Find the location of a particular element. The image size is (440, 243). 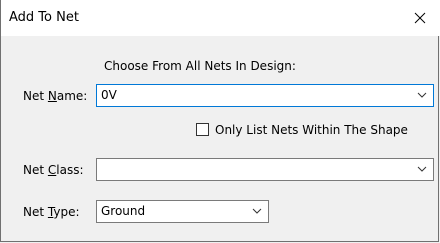

net-name-value: 0V is located at coordinates (109, 95).